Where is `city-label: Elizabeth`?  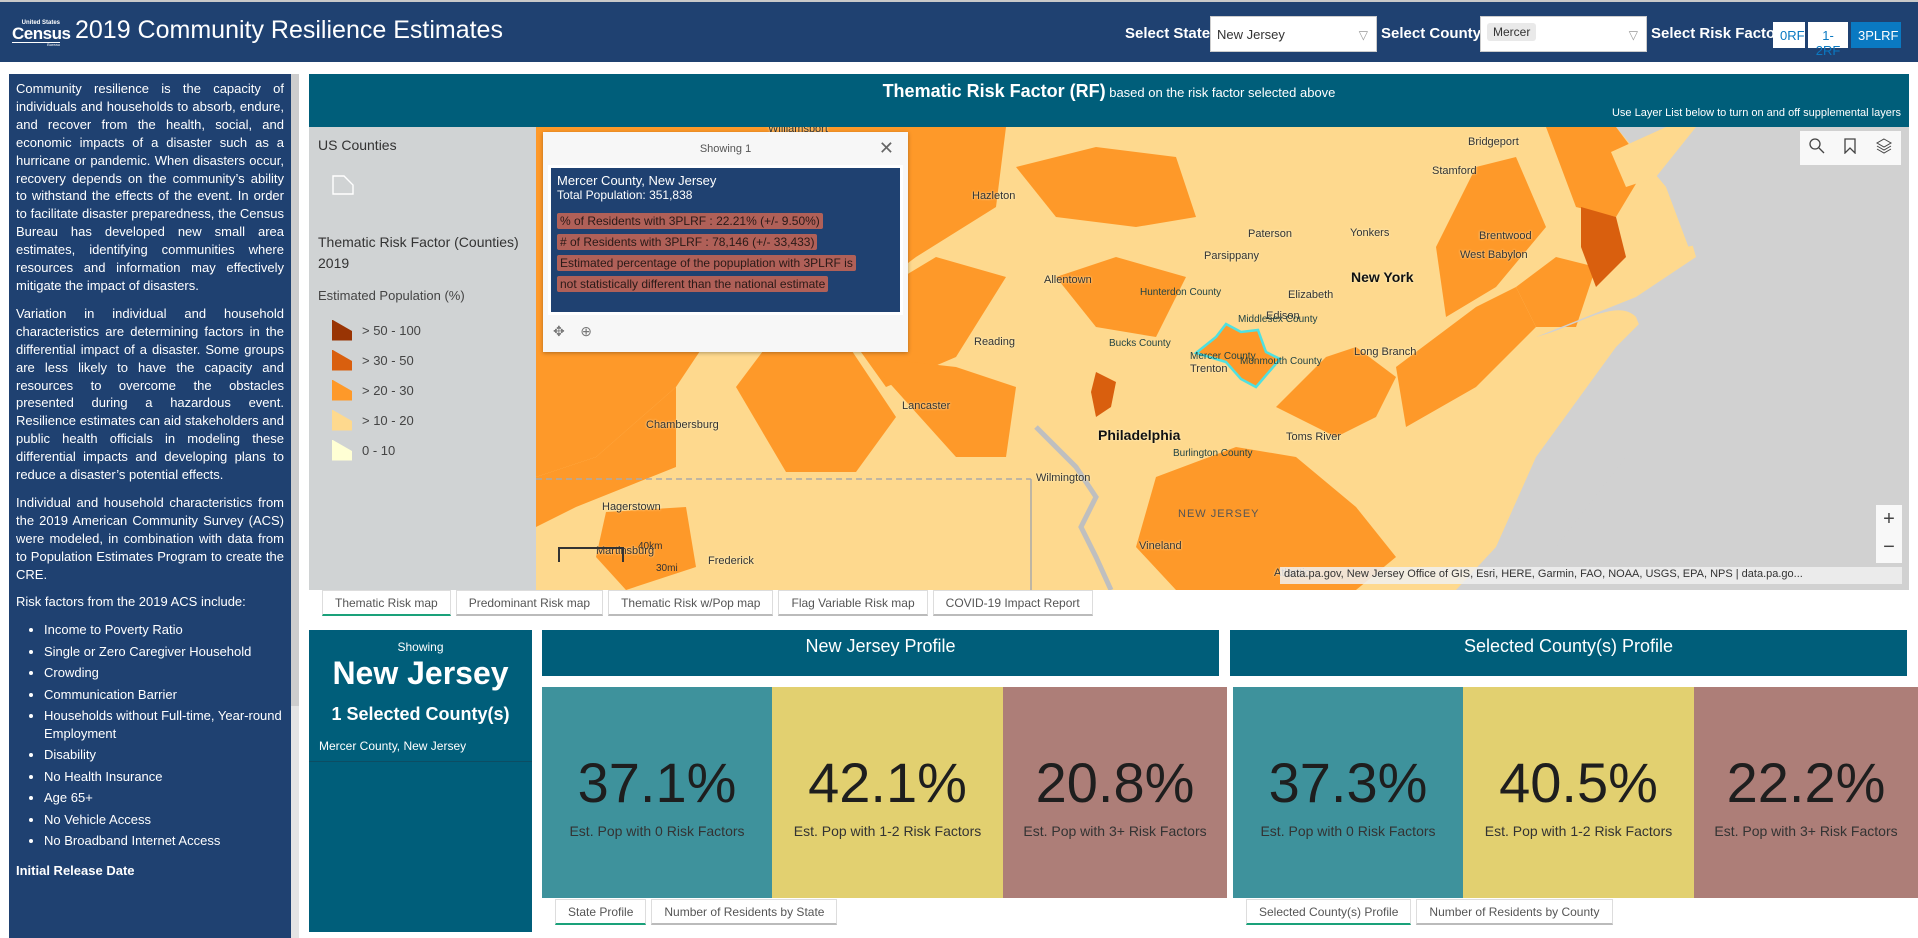 city-label: Elizabeth is located at coordinates (1311, 295).